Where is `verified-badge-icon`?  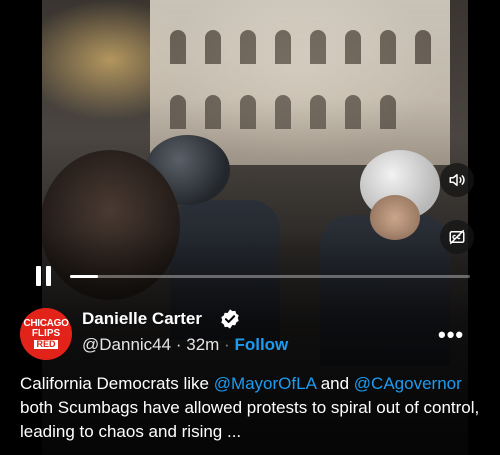
verified-badge-icon is located at coordinates (230, 319).